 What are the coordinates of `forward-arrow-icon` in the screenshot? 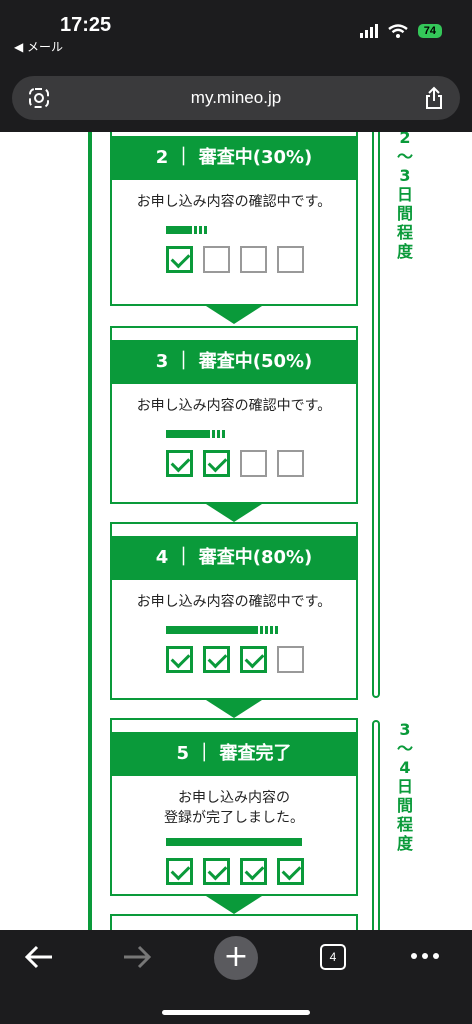 It's located at (137, 957).